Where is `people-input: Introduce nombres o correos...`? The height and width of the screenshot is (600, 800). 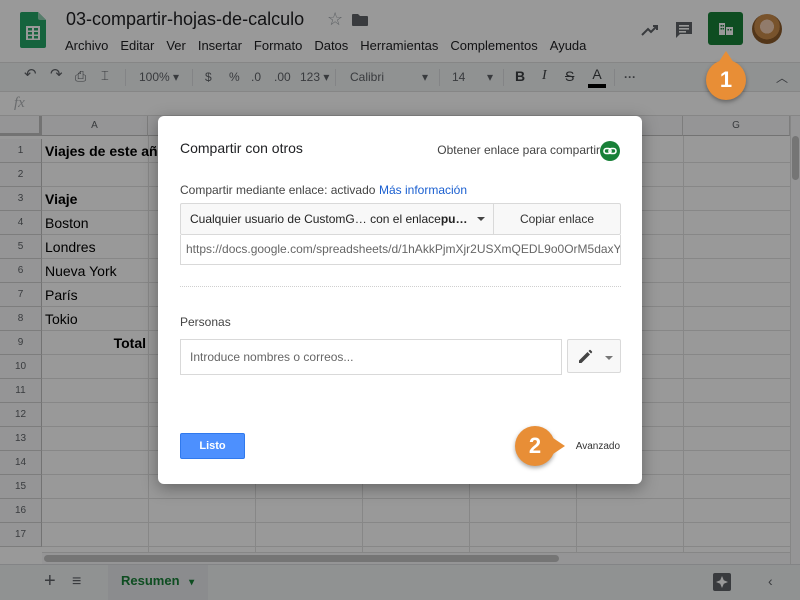 people-input: Introduce nombres o correos... is located at coordinates (371, 357).